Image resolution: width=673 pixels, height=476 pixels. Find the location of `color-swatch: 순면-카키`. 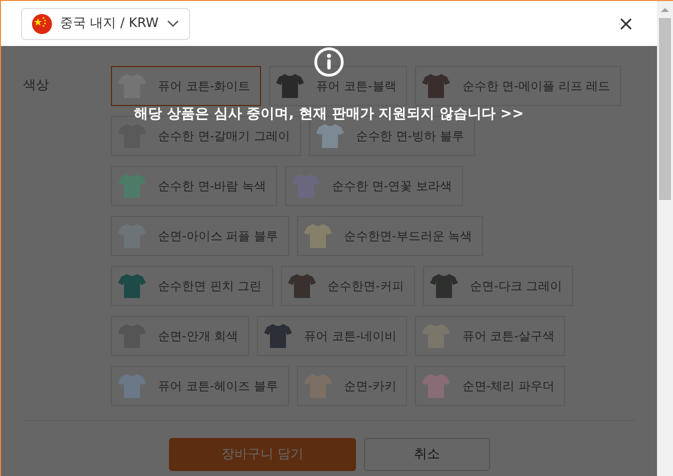

color-swatch: 순면-카키 is located at coordinates (352, 386).